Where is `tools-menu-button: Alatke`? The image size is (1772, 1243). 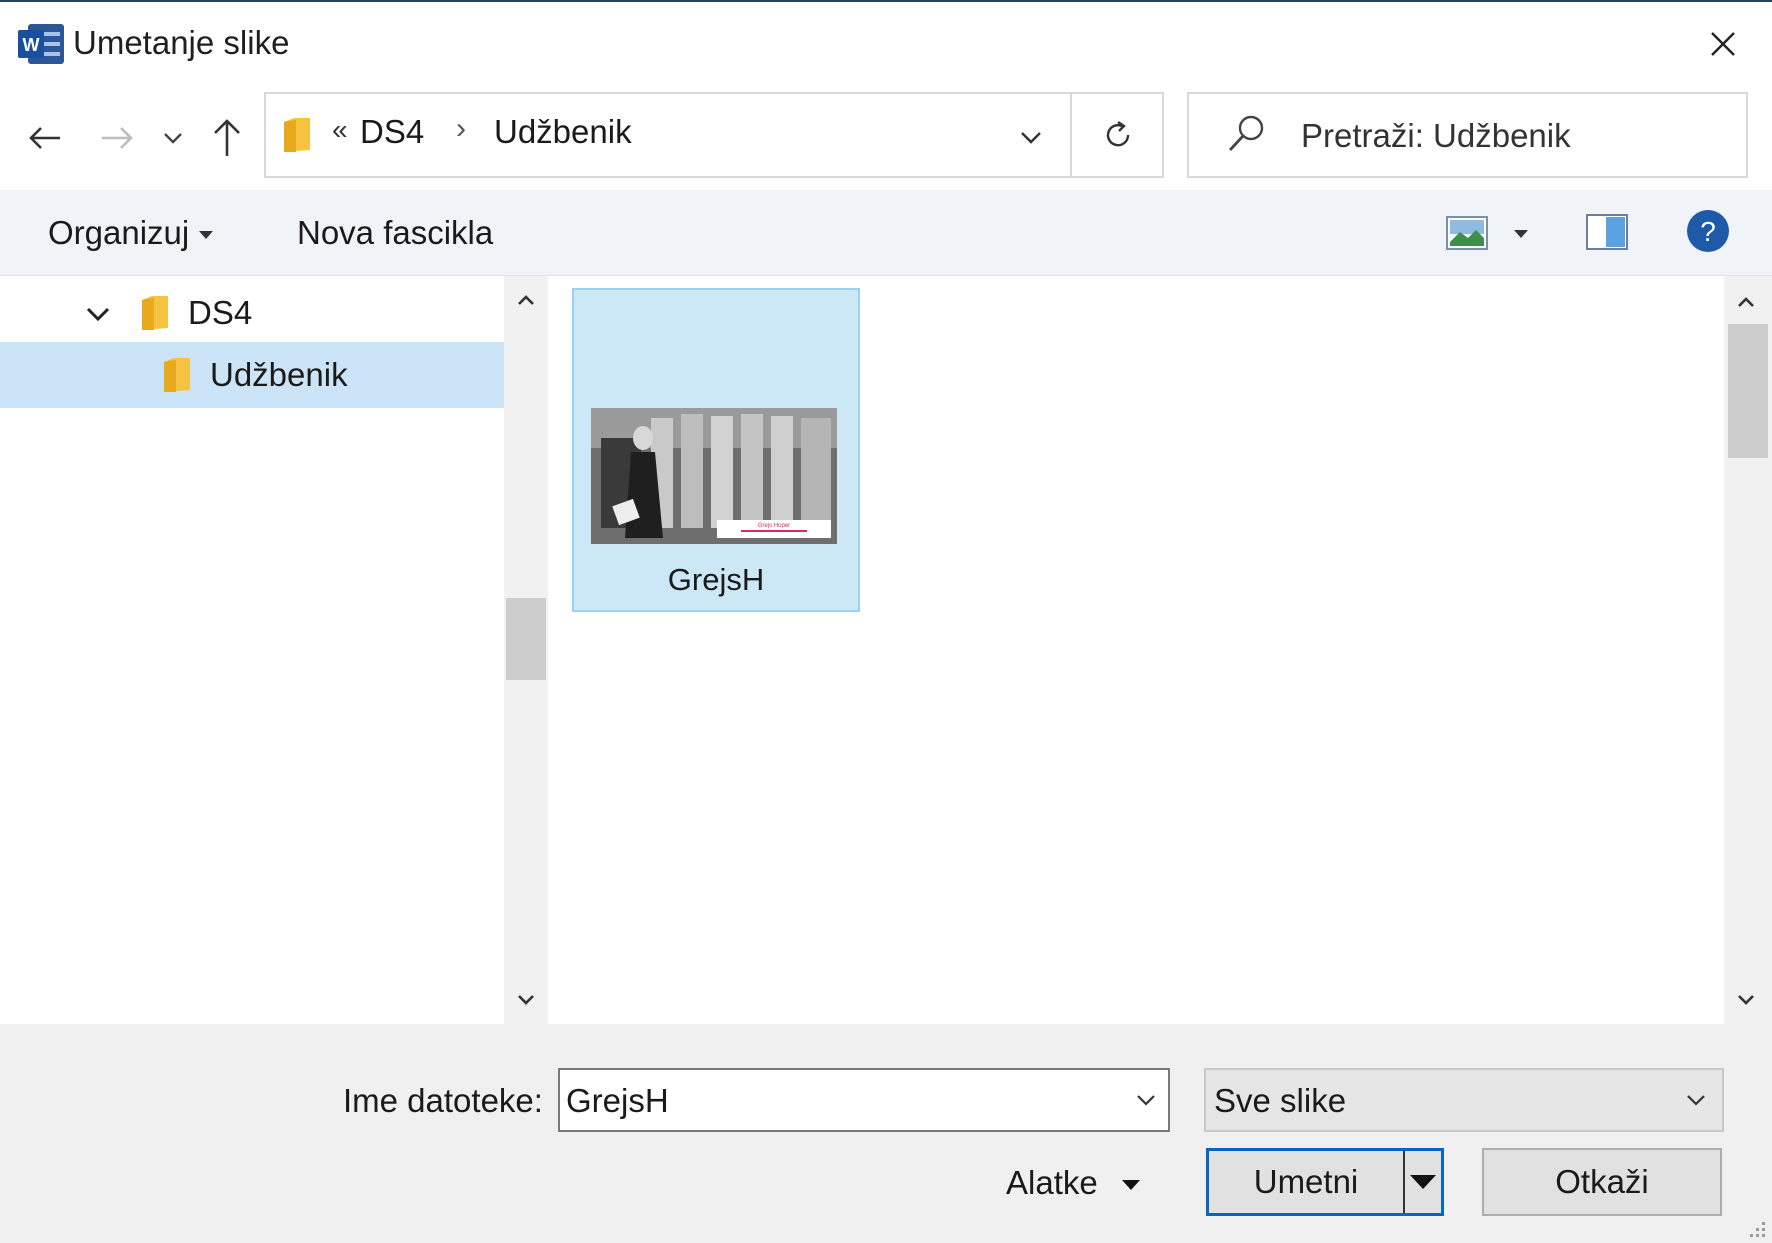 tools-menu-button: Alatke is located at coordinates (1073, 1183).